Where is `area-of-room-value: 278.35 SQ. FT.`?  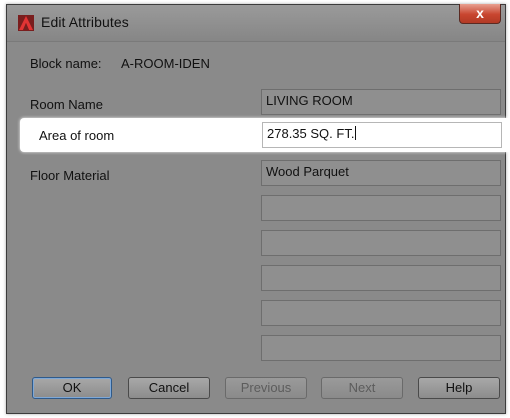 area-of-room-value: 278.35 SQ. FT. is located at coordinates (311, 133).